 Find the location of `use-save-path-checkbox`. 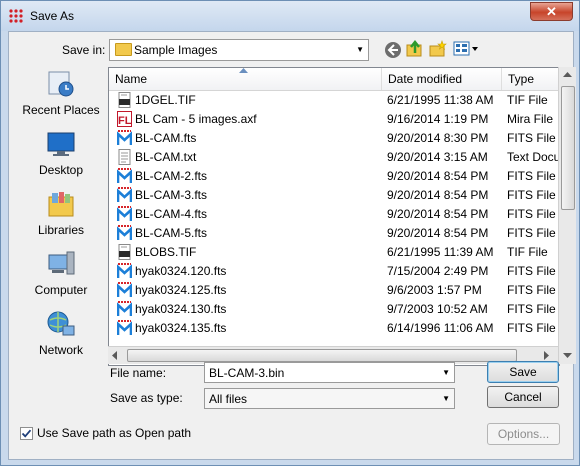

use-save-path-checkbox is located at coordinates (26, 433).